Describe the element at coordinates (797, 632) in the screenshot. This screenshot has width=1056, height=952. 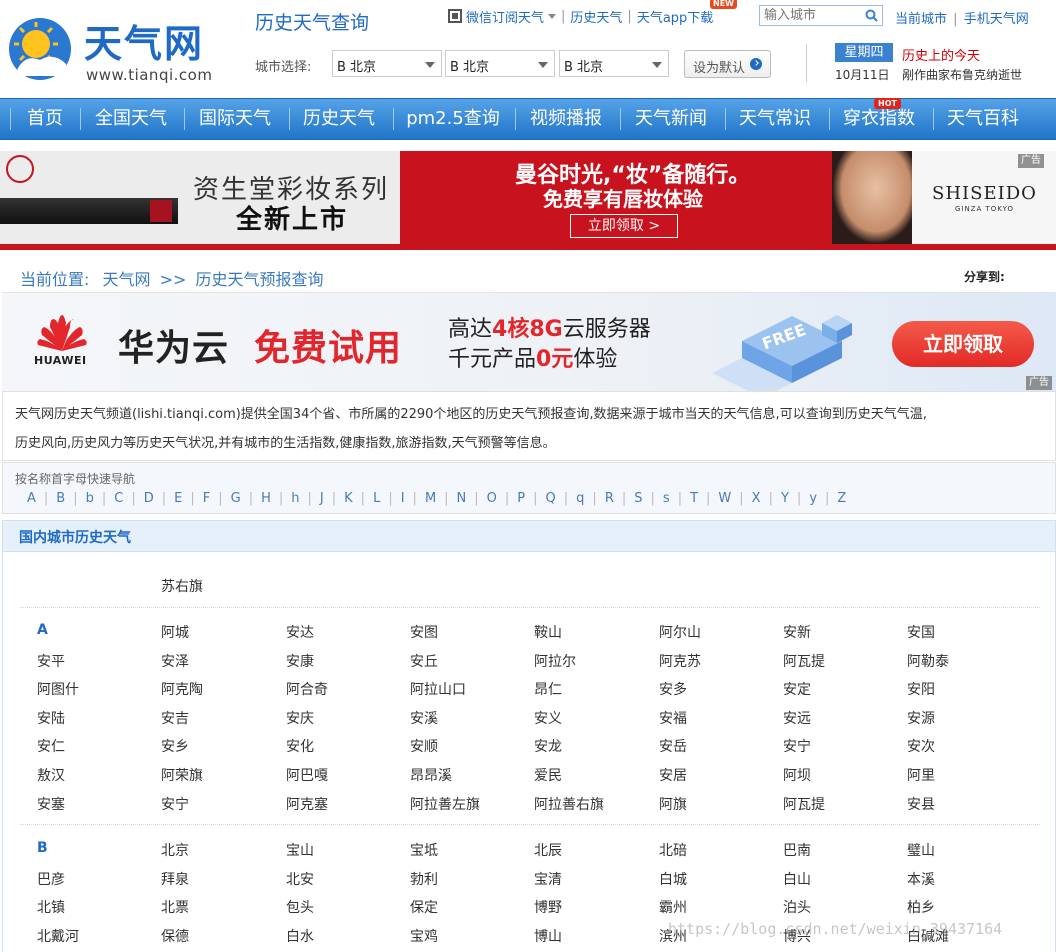
I see `city-link: 安新` at that location.